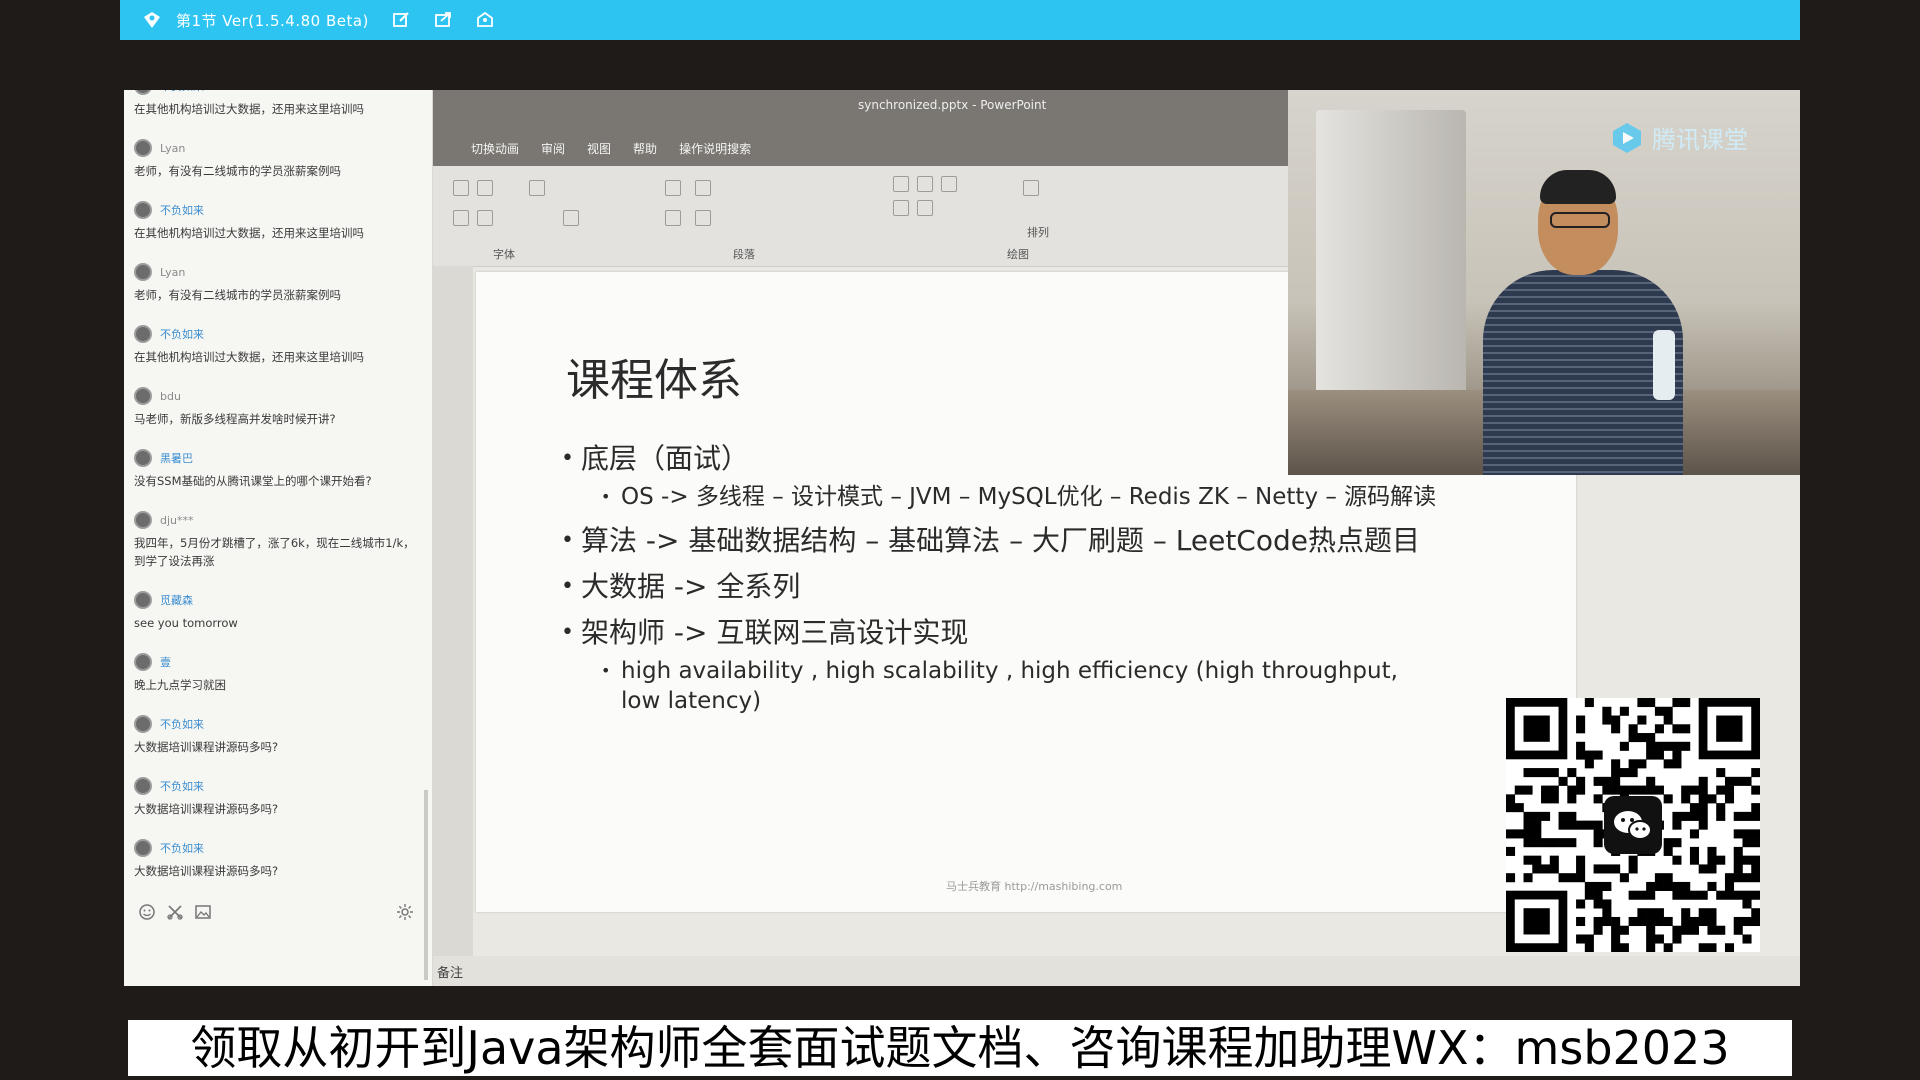 Image resolution: width=1920 pixels, height=1080 pixels. Describe the element at coordinates (1536, 921) in the screenshot. I see `qr-finder` at that location.